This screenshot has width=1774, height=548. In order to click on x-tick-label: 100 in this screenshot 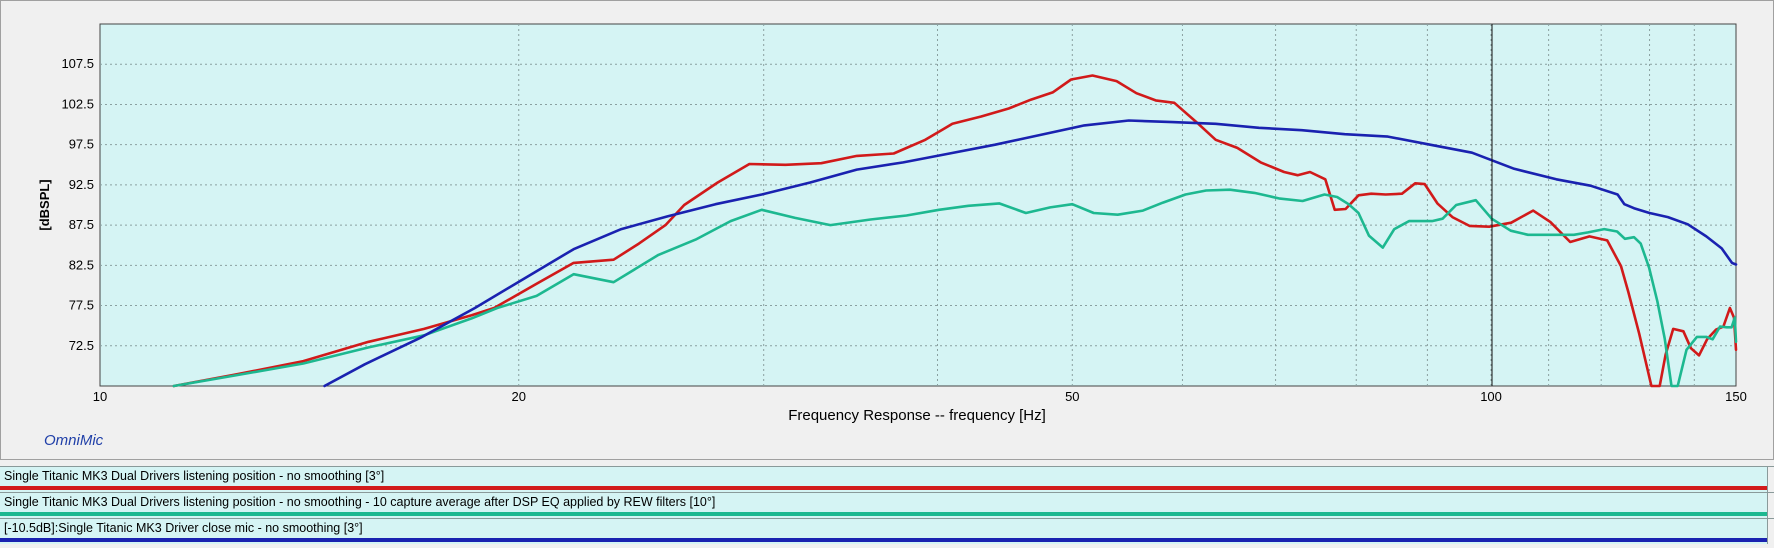, I will do `click(1491, 396)`.